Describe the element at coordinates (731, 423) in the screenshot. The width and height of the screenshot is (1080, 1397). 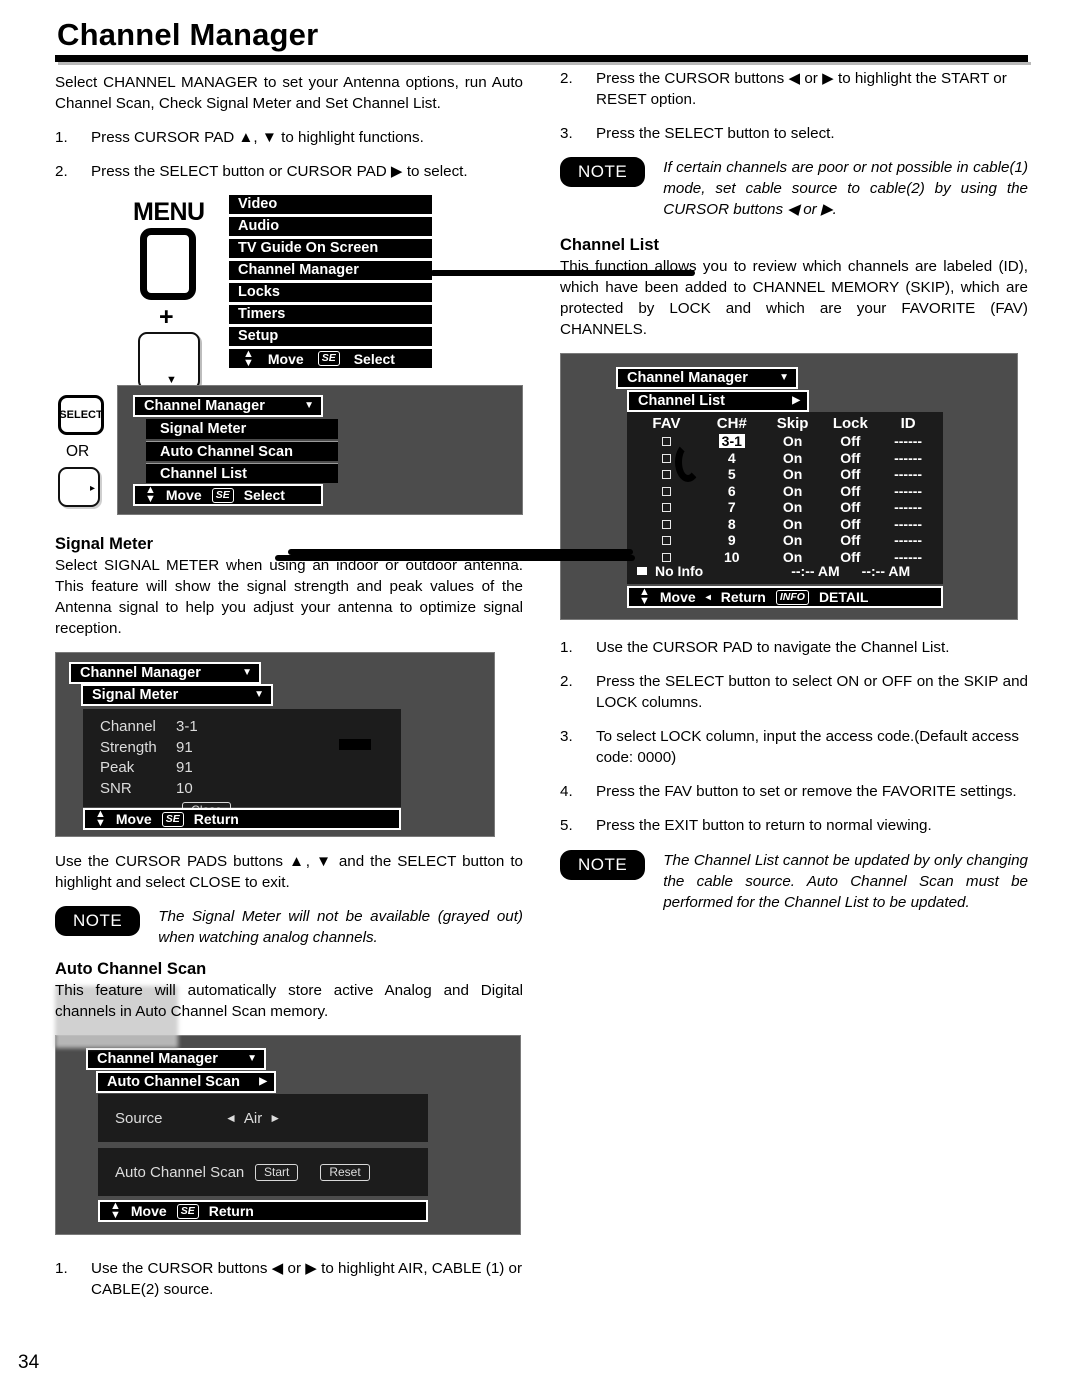
I see `column-header-ch: CH#` at that location.